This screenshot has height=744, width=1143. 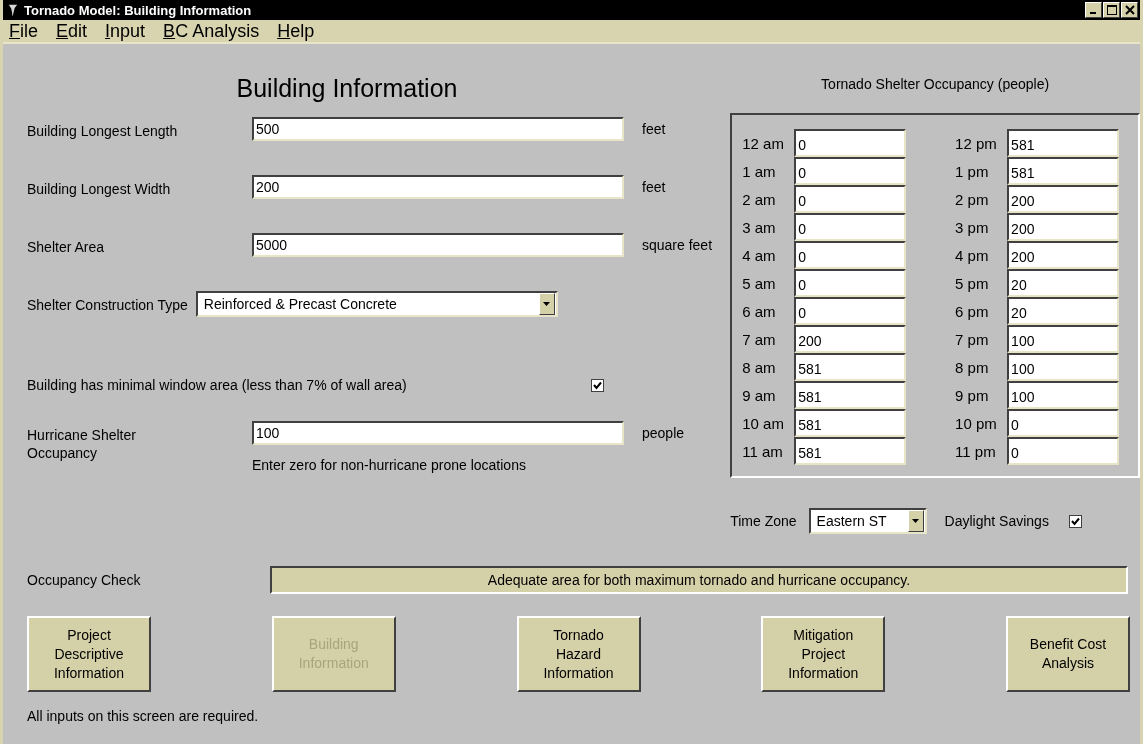 What do you see at coordinates (996, 521) in the screenshot?
I see `checkbox-label: Daylight Savings` at bounding box center [996, 521].